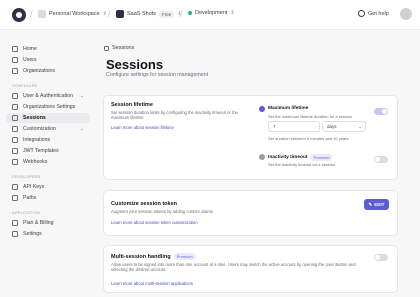 The image size is (420, 297). I want to click on user-avatar, so click(406, 14).